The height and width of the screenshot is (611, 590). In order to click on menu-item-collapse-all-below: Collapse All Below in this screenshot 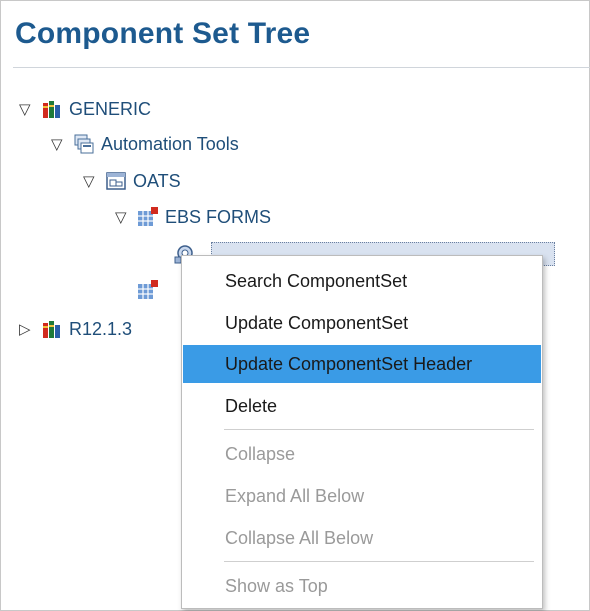, I will do `click(362, 538)`.